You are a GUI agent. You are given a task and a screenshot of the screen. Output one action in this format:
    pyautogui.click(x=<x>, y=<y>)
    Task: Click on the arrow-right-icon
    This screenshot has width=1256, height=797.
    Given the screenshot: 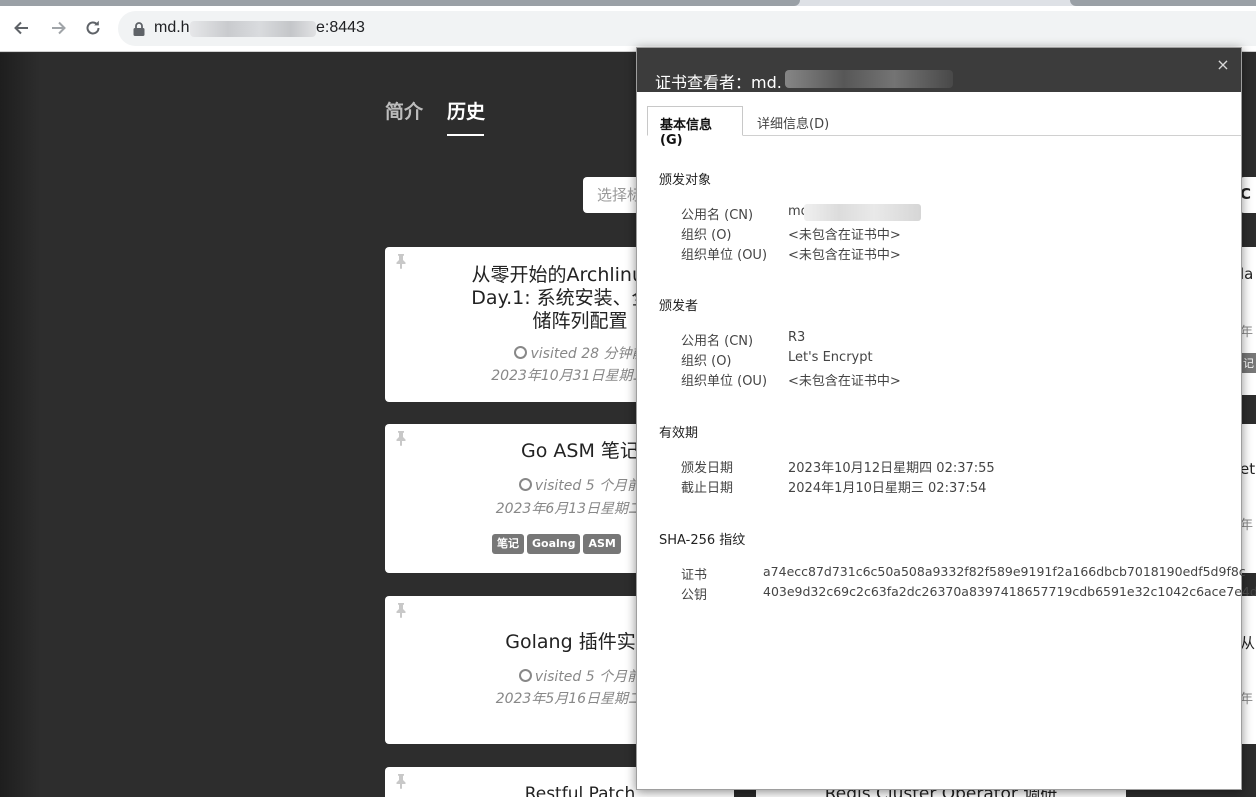 What is the action you would take?
    pyautogui.click(x=59, y=28)
    